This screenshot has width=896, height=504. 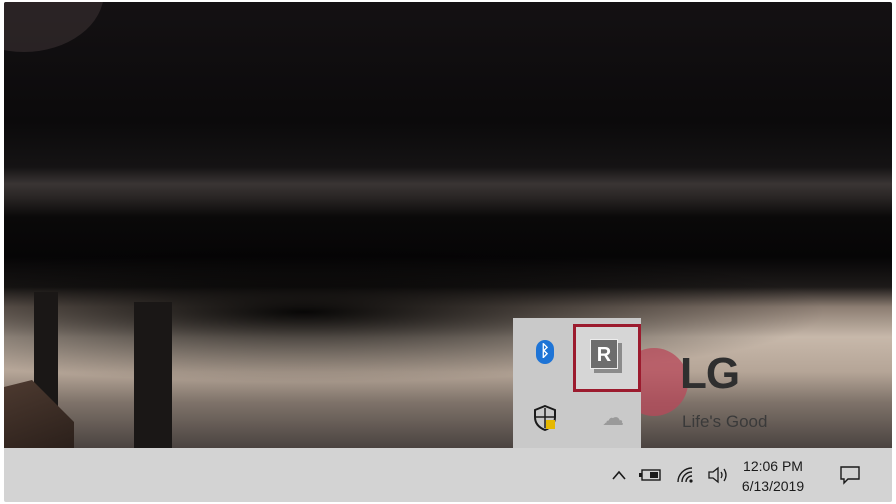 What do you see at coordinates (39, 415) in the screenshot?
I see `wallpaper-rock` at bounding box center [39, 415].